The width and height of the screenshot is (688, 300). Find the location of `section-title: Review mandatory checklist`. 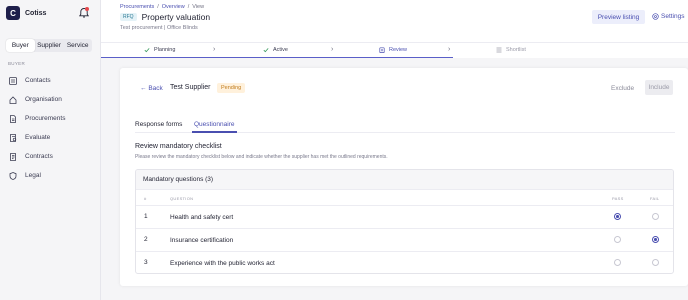

section-title: Review mandatory checklist is located at coordinates (178, 146).